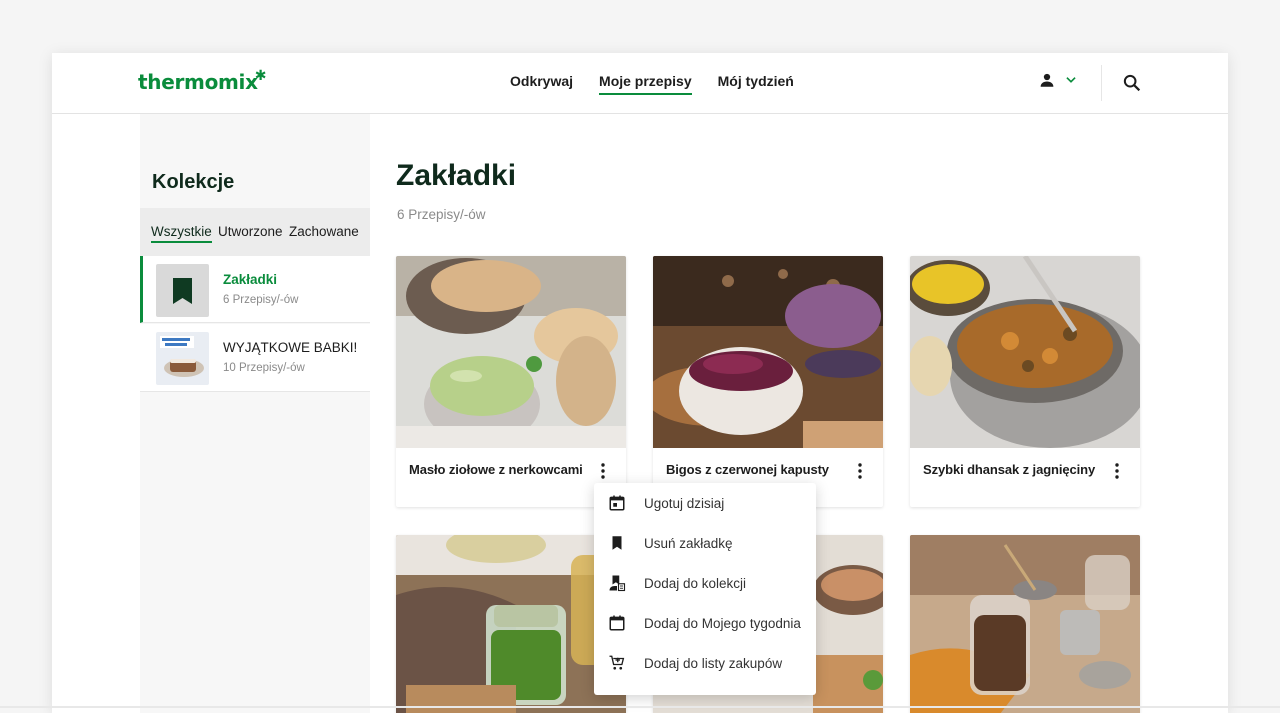  What do you see at coordinates (441, 214) in the screenshot?
I see `recipe-count: 6 Przepisy/-ów` at bounding box center [441, 214].